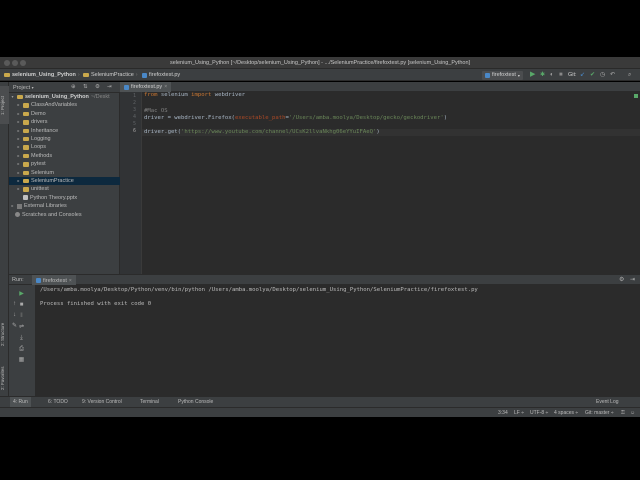 The image size is (640, 480). What do you see at coordinates (542, 75) in the screenshot?
I see `debug-icon: ✱` at bounding box center [542, 75].